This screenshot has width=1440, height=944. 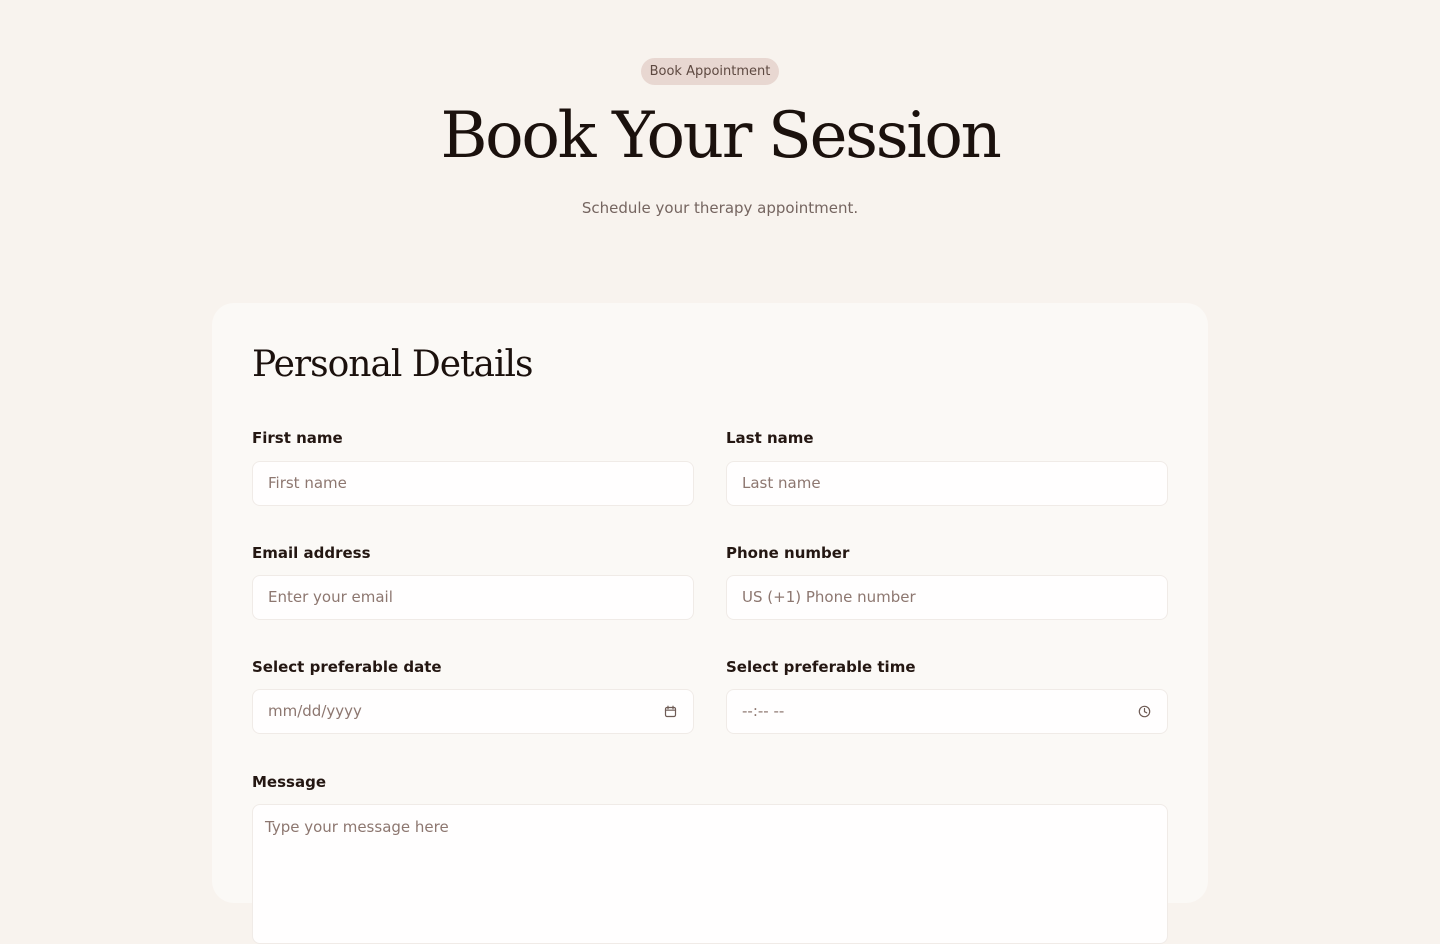 What do you see at coordinates (473, 597) in the screenshot?
I see `email-input: Enter your email` at bounding box center [473, 597].